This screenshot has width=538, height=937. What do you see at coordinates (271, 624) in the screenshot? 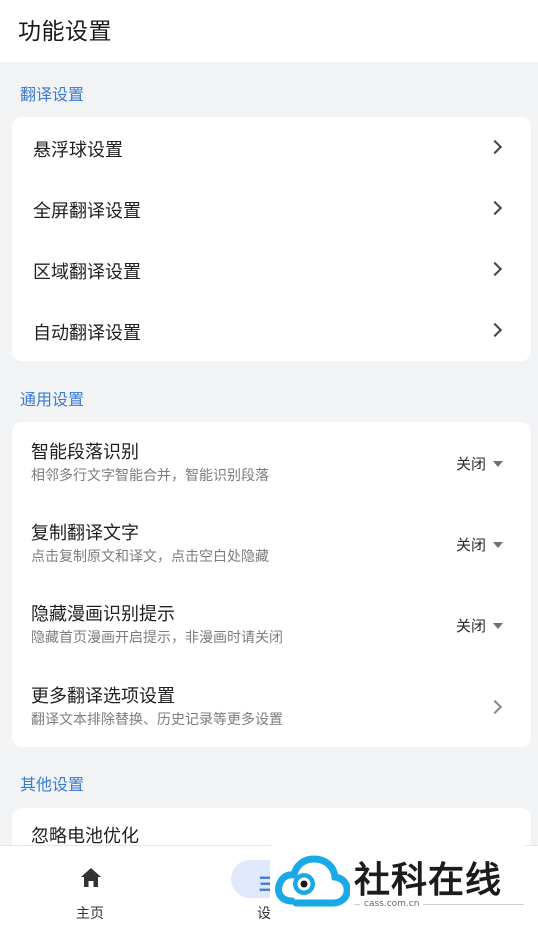
I see `hide-manga-hint-row: 隐藏漫画识别提示 隐藏首页漫画开启提示，非漫画时请关闭 关闭` at bounding box center [271, 624].